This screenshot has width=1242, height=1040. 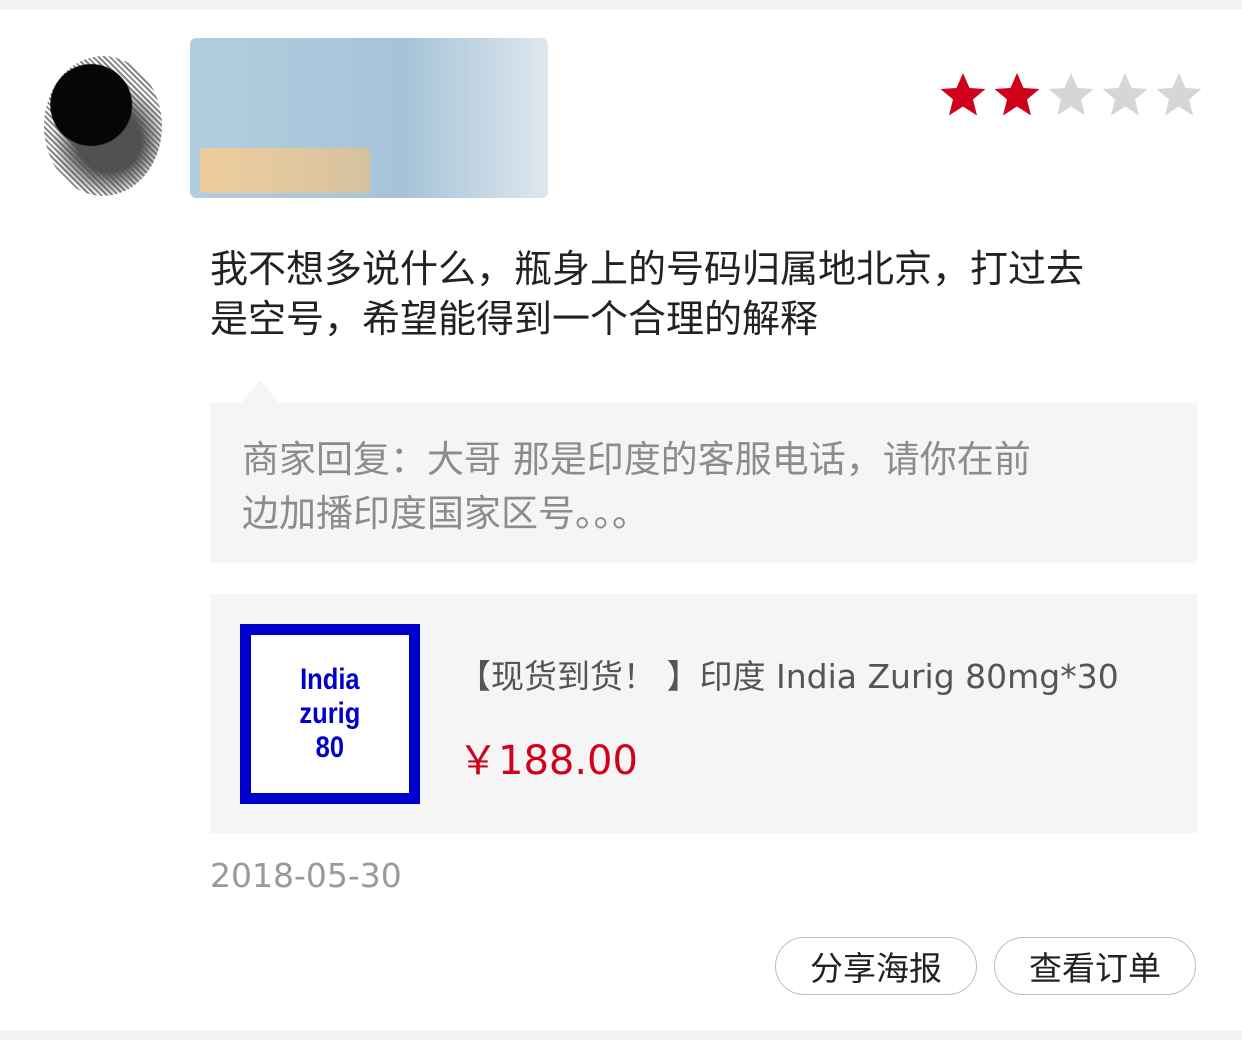 I want to click on top-divider, so click(x=621, y=5).